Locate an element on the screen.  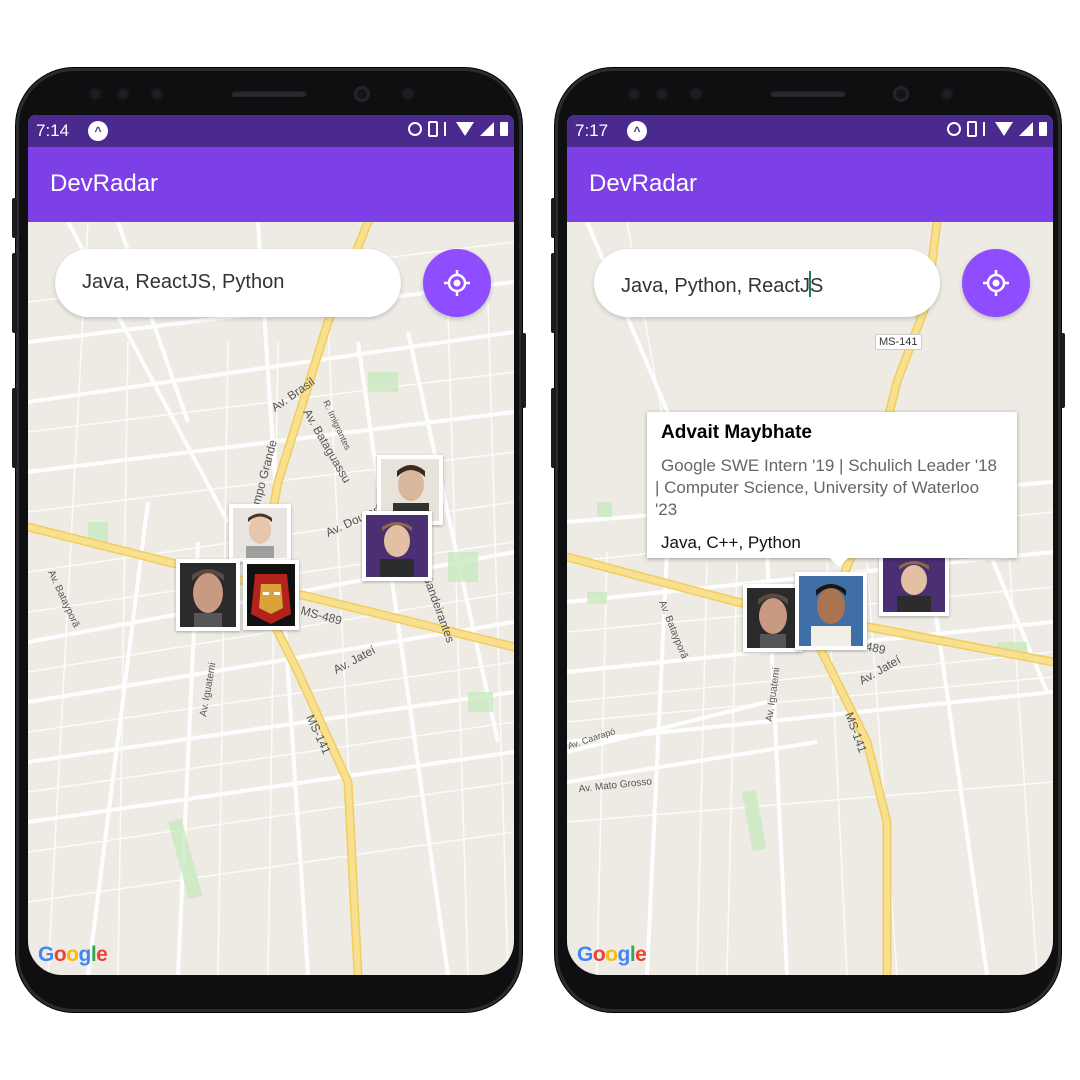
callout-pointer is located at coordinates (839, 562).